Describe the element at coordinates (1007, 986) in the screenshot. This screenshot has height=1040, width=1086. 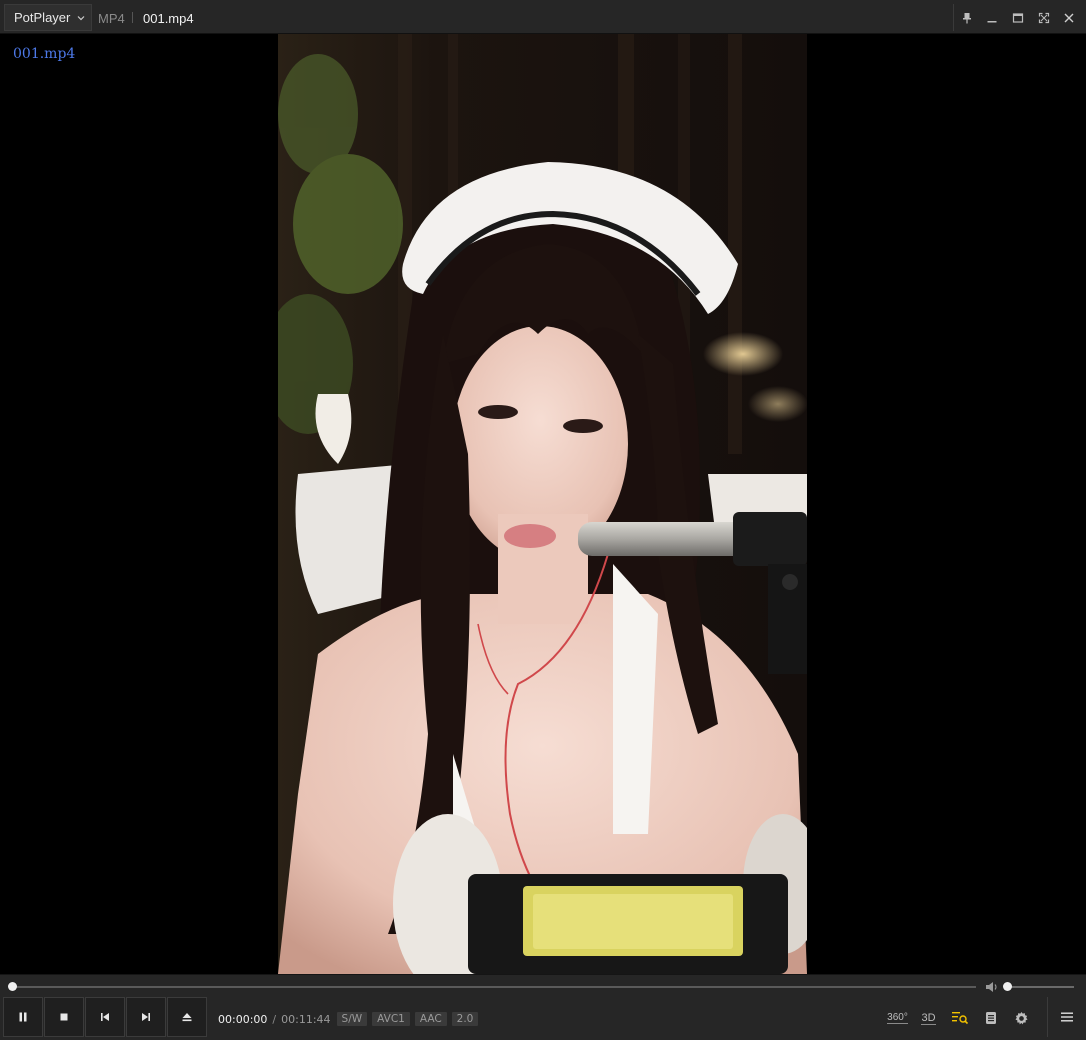
I see `volume-handle` at that location.